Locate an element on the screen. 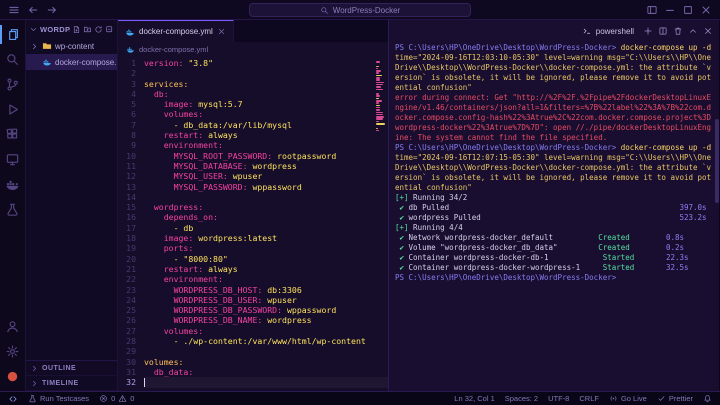 This screenshot has height=405, width=720. status-prettier: Prettier is located at coordinates (675, 398).